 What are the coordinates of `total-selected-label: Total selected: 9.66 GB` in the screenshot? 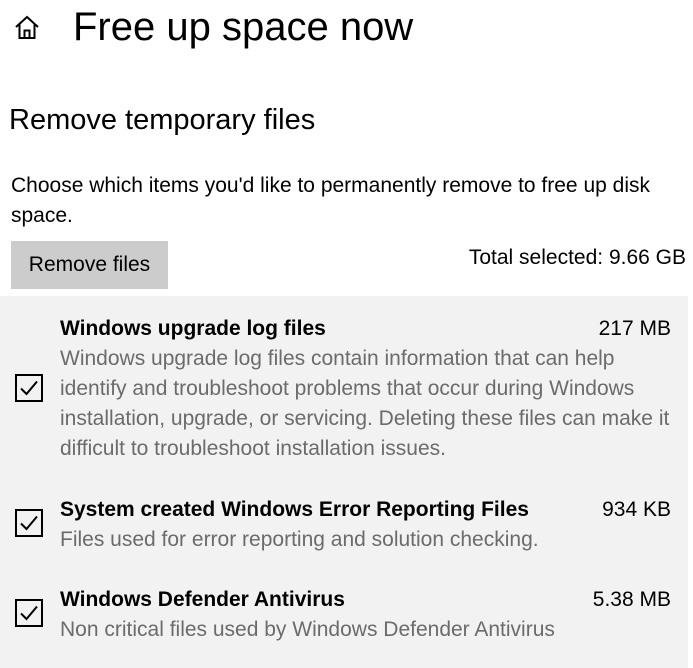 It's located at (577, 257).